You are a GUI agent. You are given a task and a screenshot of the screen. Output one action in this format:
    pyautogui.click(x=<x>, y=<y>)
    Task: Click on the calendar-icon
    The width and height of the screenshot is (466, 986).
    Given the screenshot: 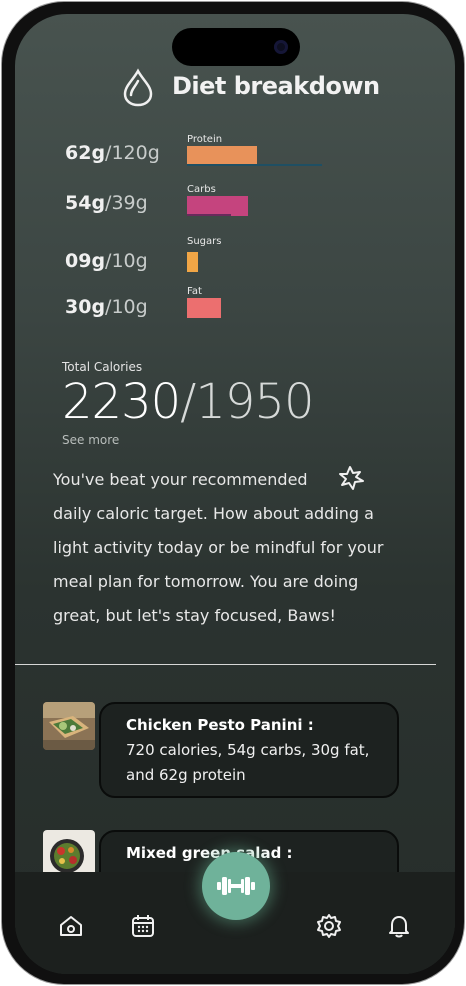 What is the action you would take?
    pyautogui.click(x=143, y=926)
    